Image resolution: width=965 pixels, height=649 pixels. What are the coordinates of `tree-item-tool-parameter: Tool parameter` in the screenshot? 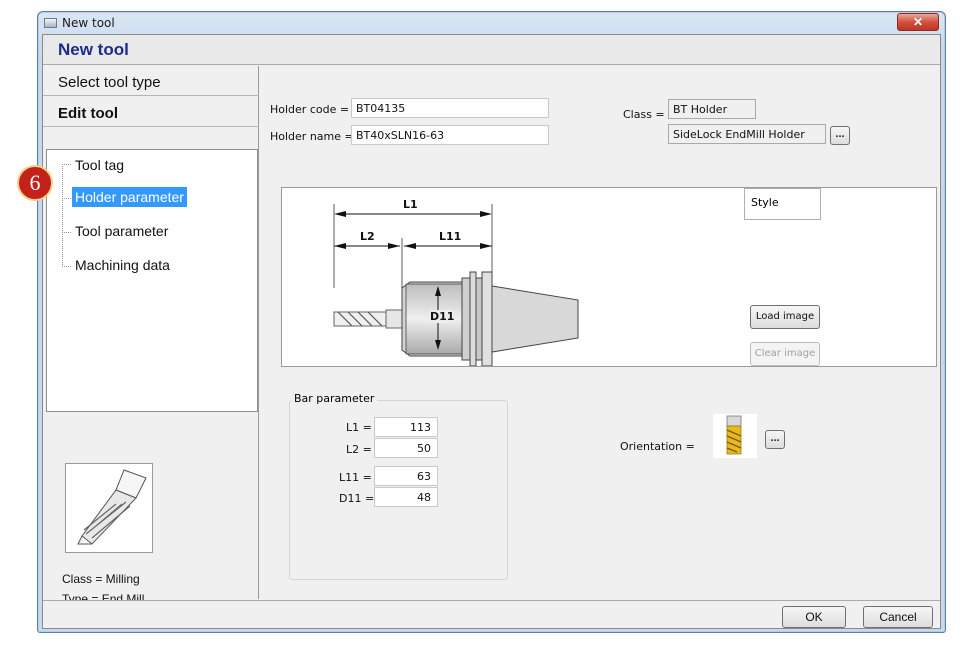 It's located at (121, 231).